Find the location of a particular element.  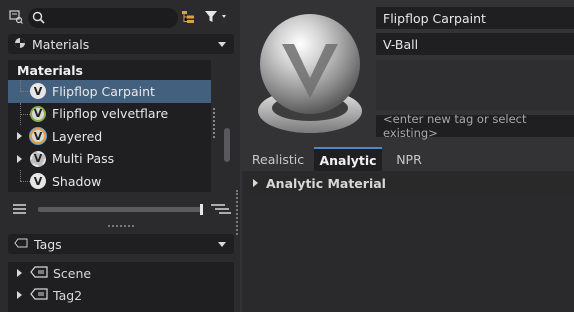

tag-item-scene: Scene is located at coordinates (121, 273).